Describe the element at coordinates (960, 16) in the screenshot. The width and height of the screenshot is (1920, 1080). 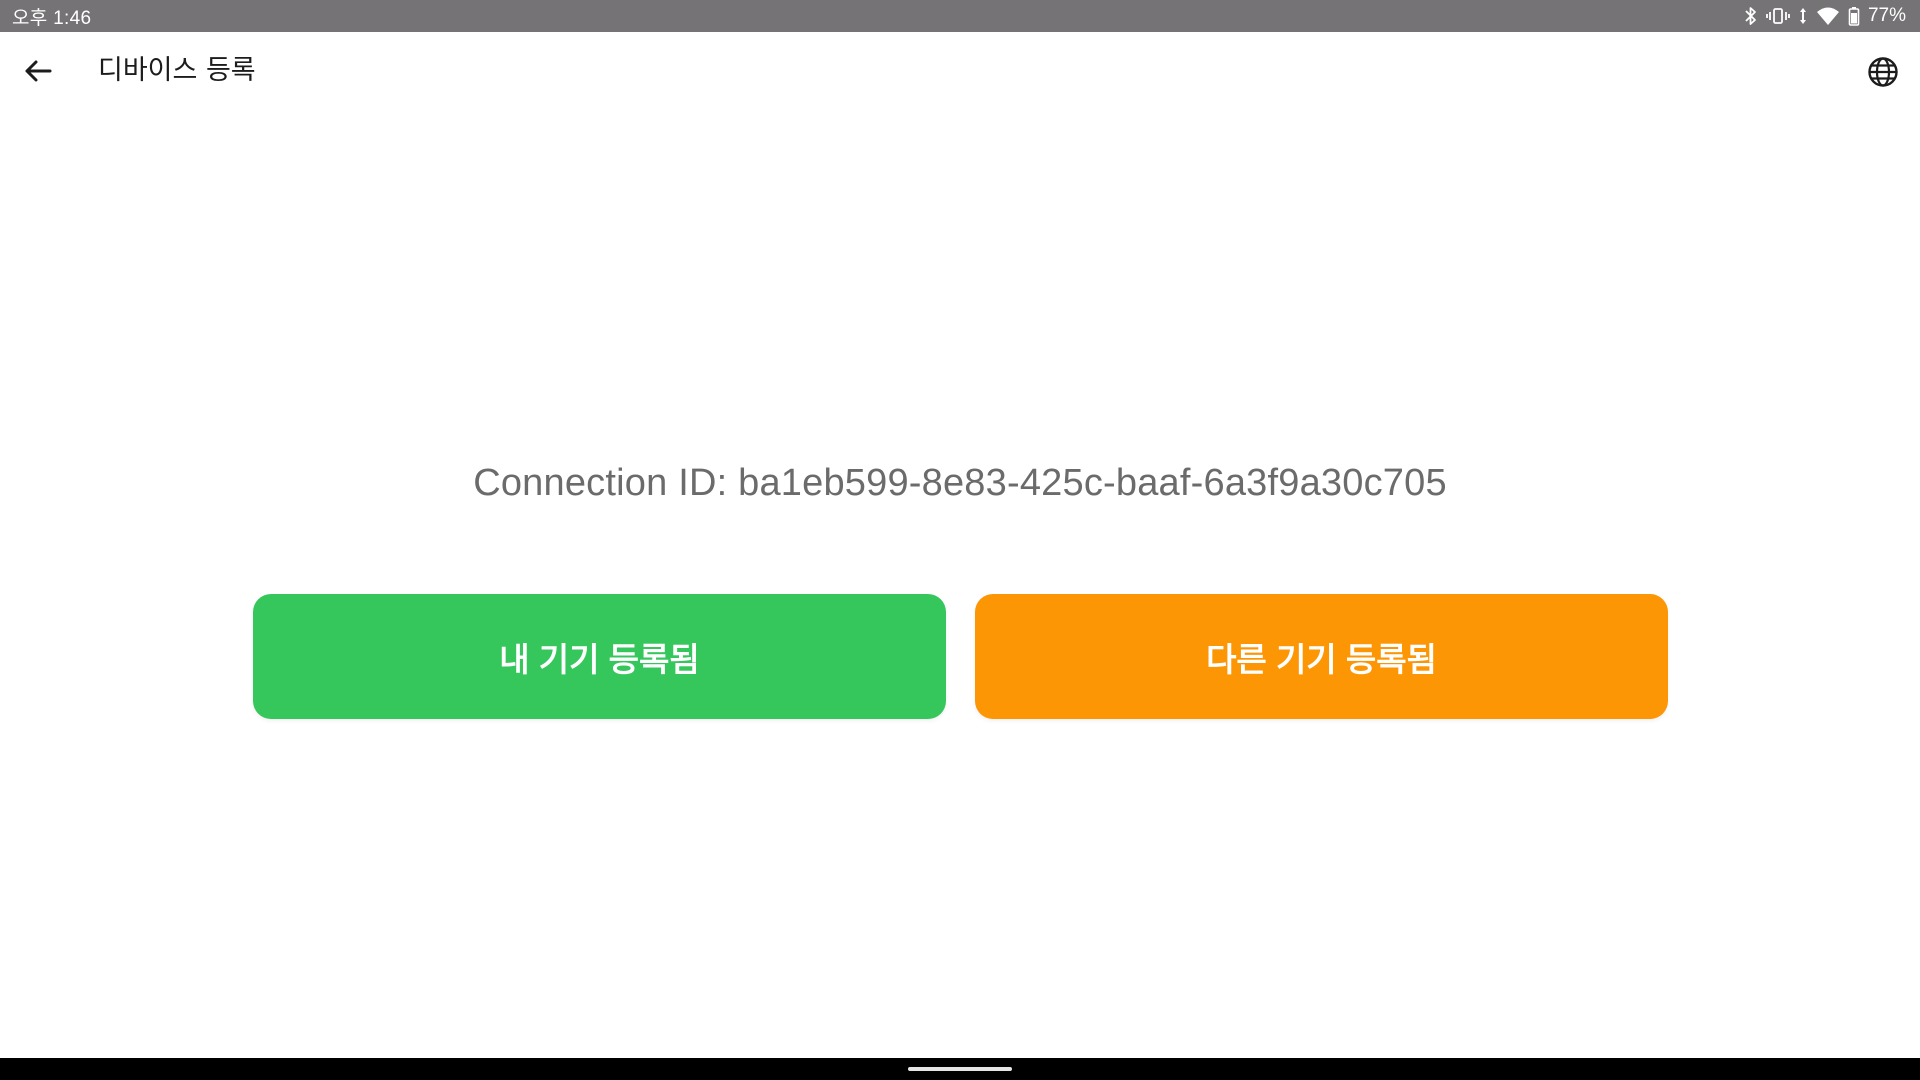
I see `status-bar: 오후 1:46 77%` at that location.